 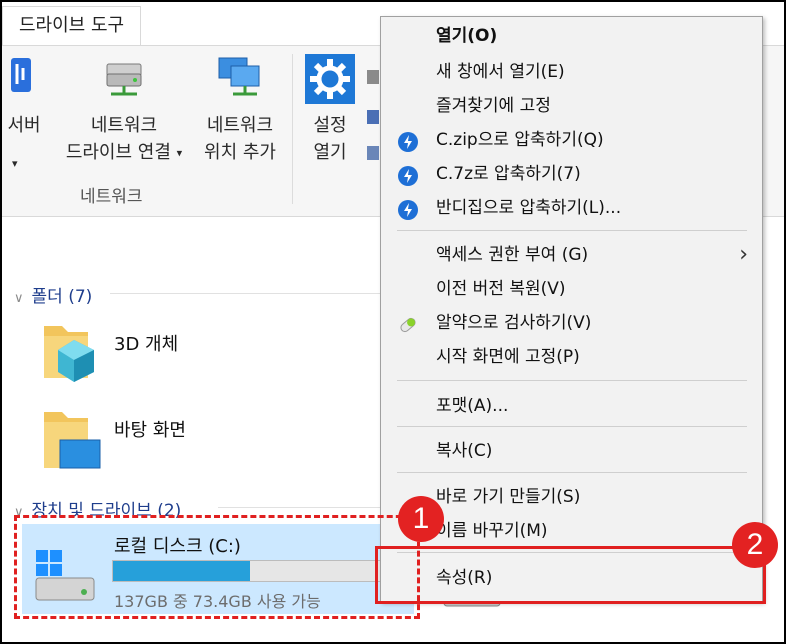 I want to click on settings-label-1: 설정, so click(x=330, y=125).